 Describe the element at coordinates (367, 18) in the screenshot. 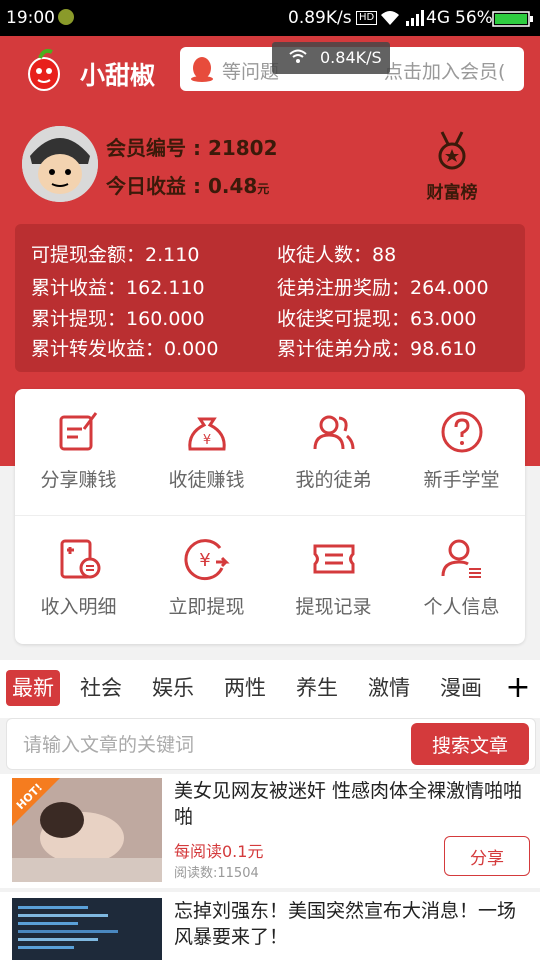

I see `hd-icon: HD` at that location.